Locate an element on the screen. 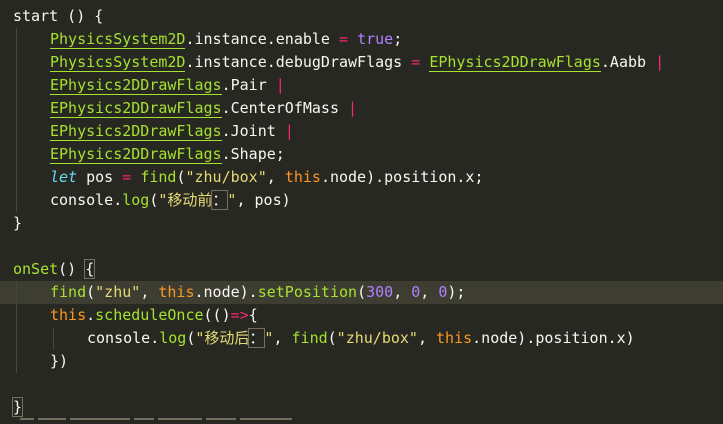  code-text: start () { is located at coordinates (58, 16).